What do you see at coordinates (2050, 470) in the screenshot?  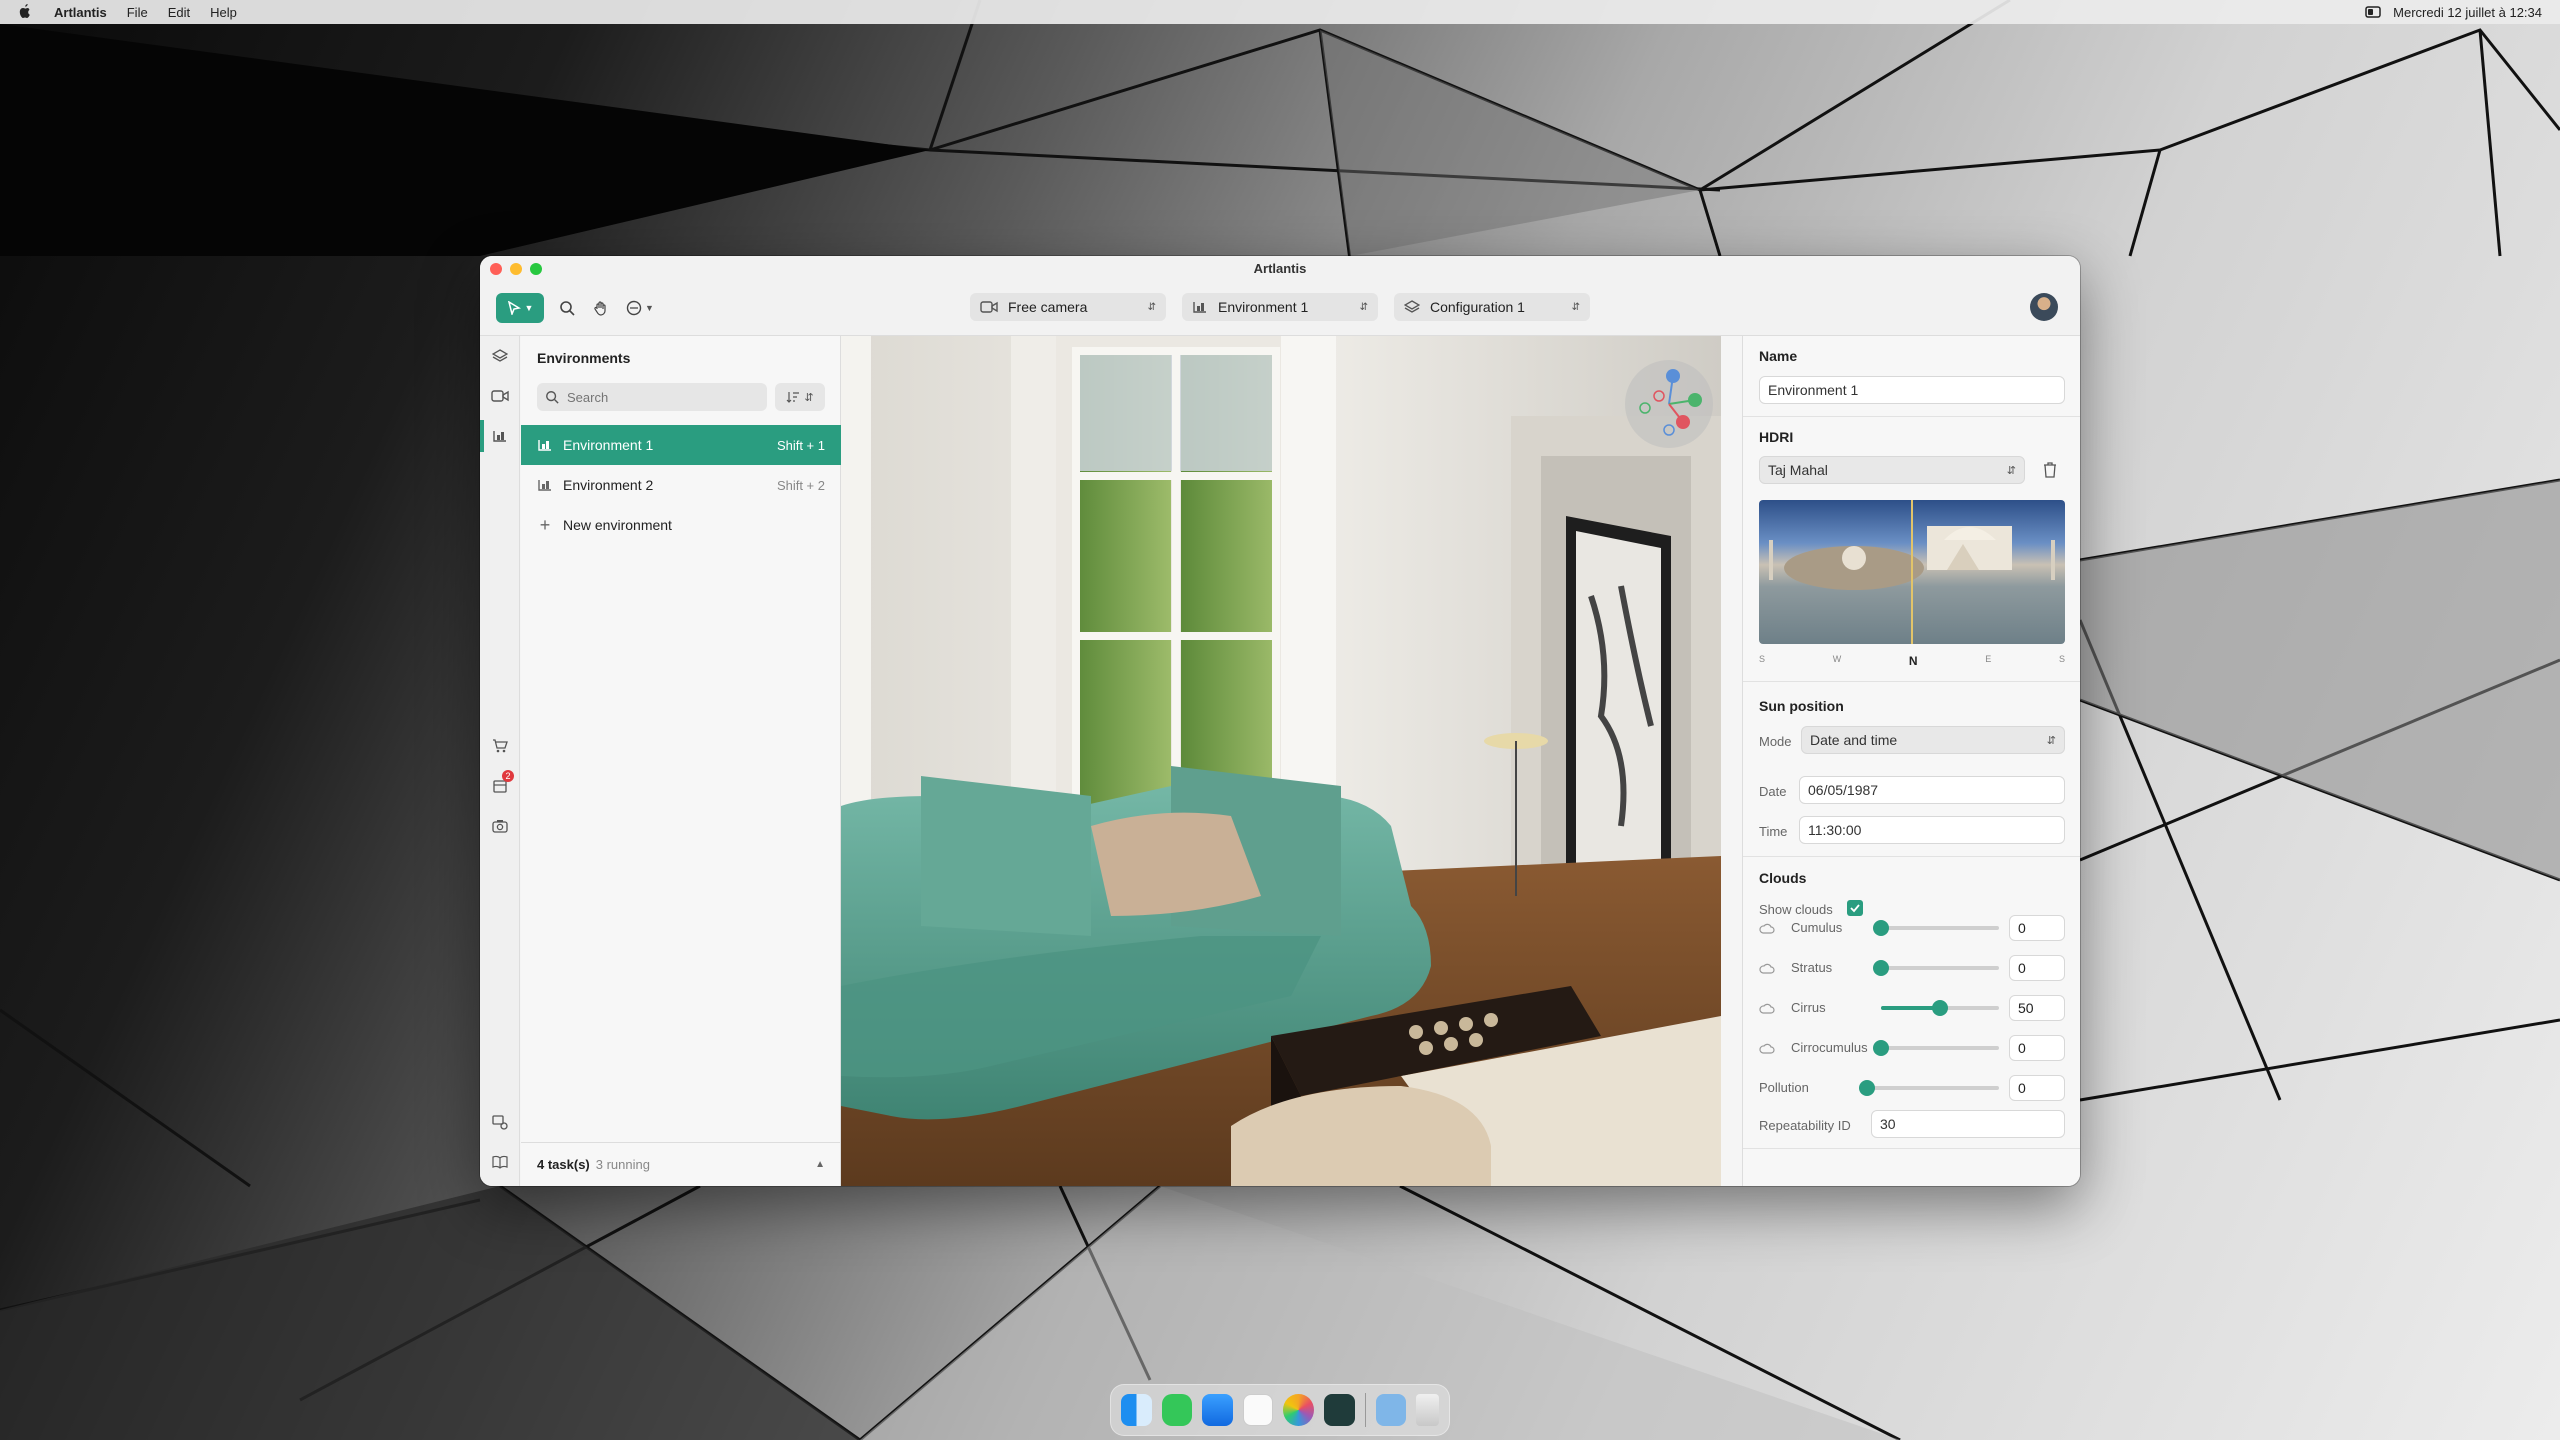 I see `delete-hdri-button` at bounding box center [2050, 470].